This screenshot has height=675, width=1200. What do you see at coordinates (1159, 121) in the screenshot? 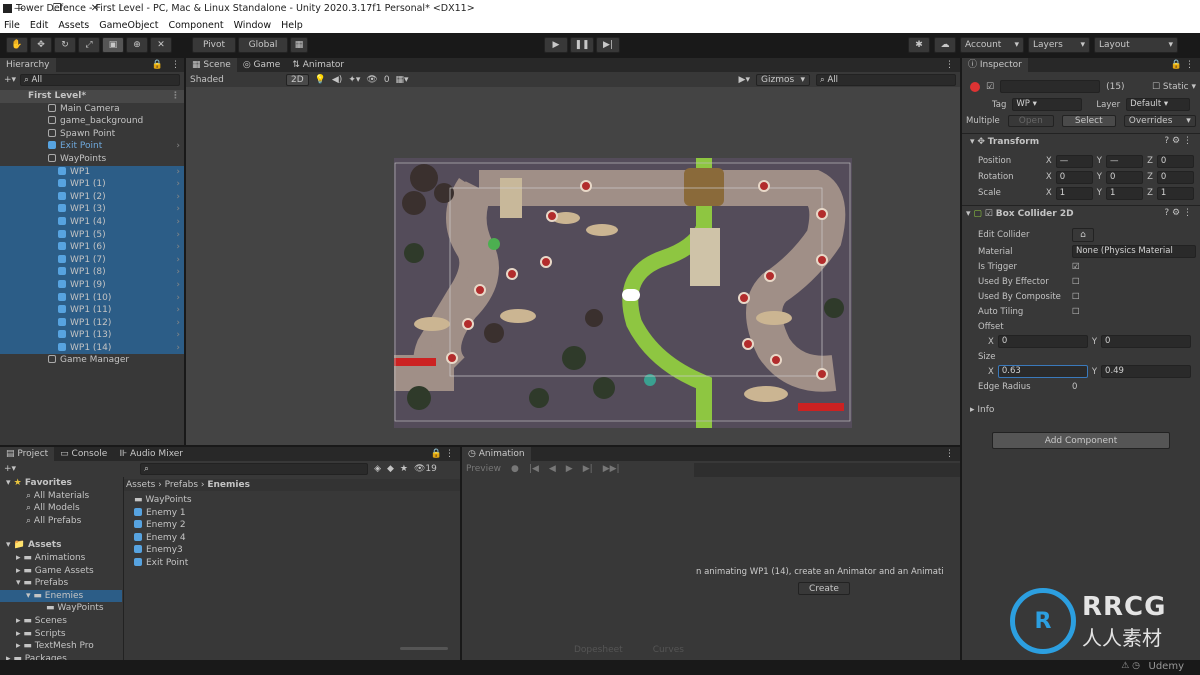
I see `overrides-dropdown: Overrides ▾` at bounding box center [1159, 121].